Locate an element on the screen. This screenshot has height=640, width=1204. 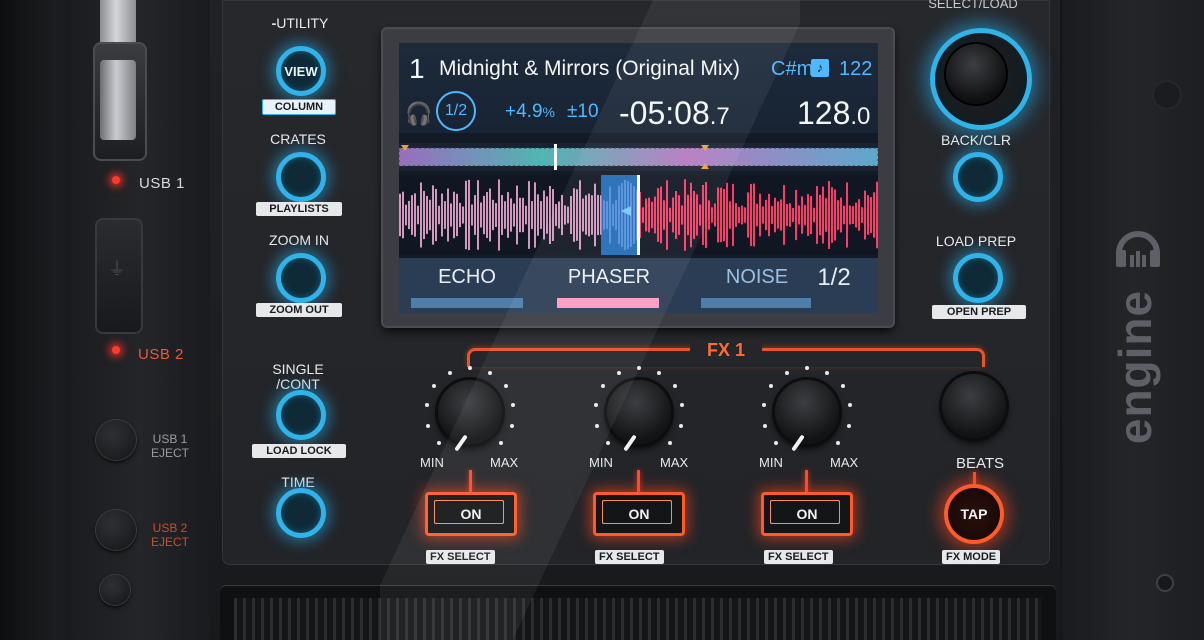
track-overview-waveform is located at coordinates (638, 157).